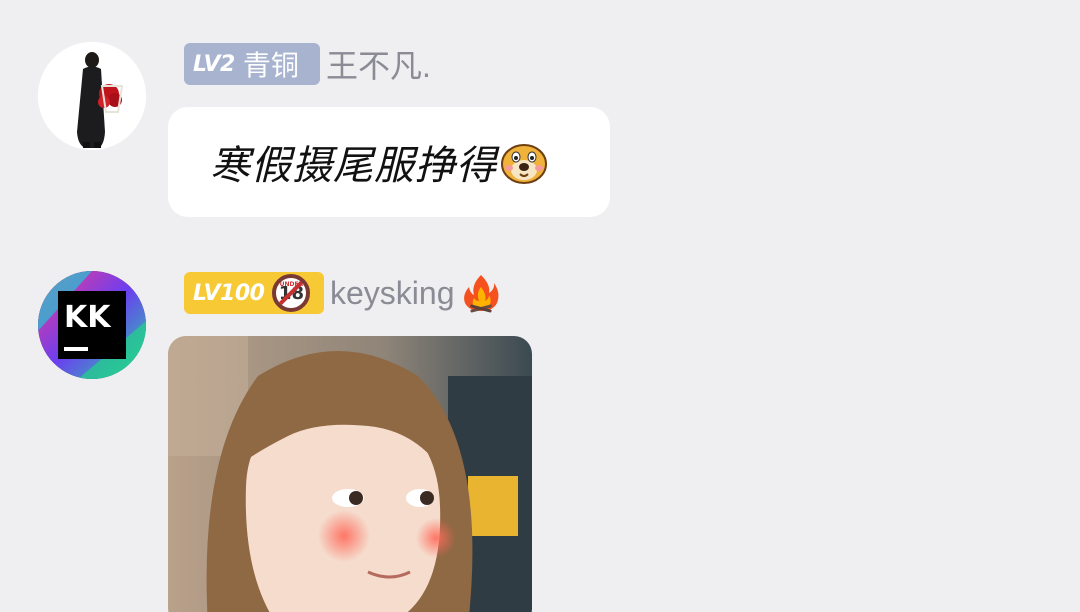  I want to click on level-label: LV100, so click(229, 293).